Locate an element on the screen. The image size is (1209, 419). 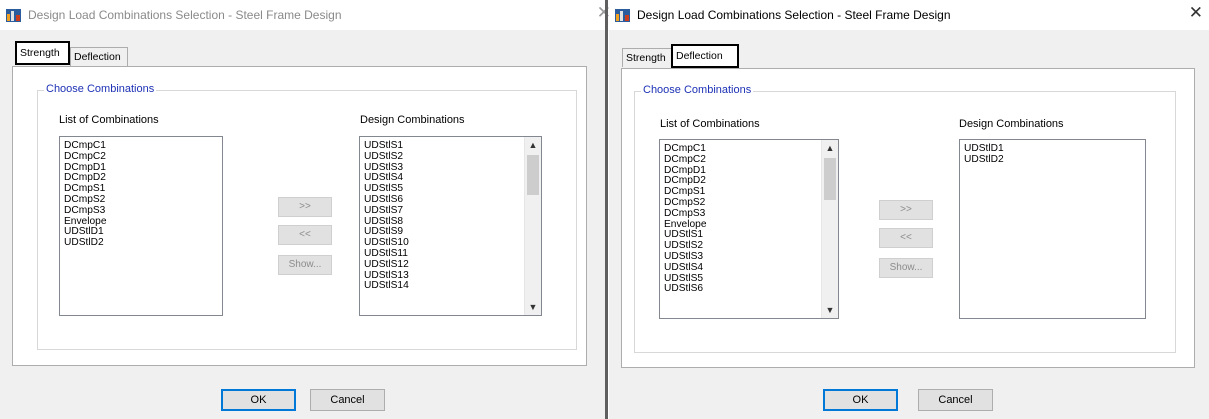
list-item: UDStlS4 is located at coordinates (749, 268).